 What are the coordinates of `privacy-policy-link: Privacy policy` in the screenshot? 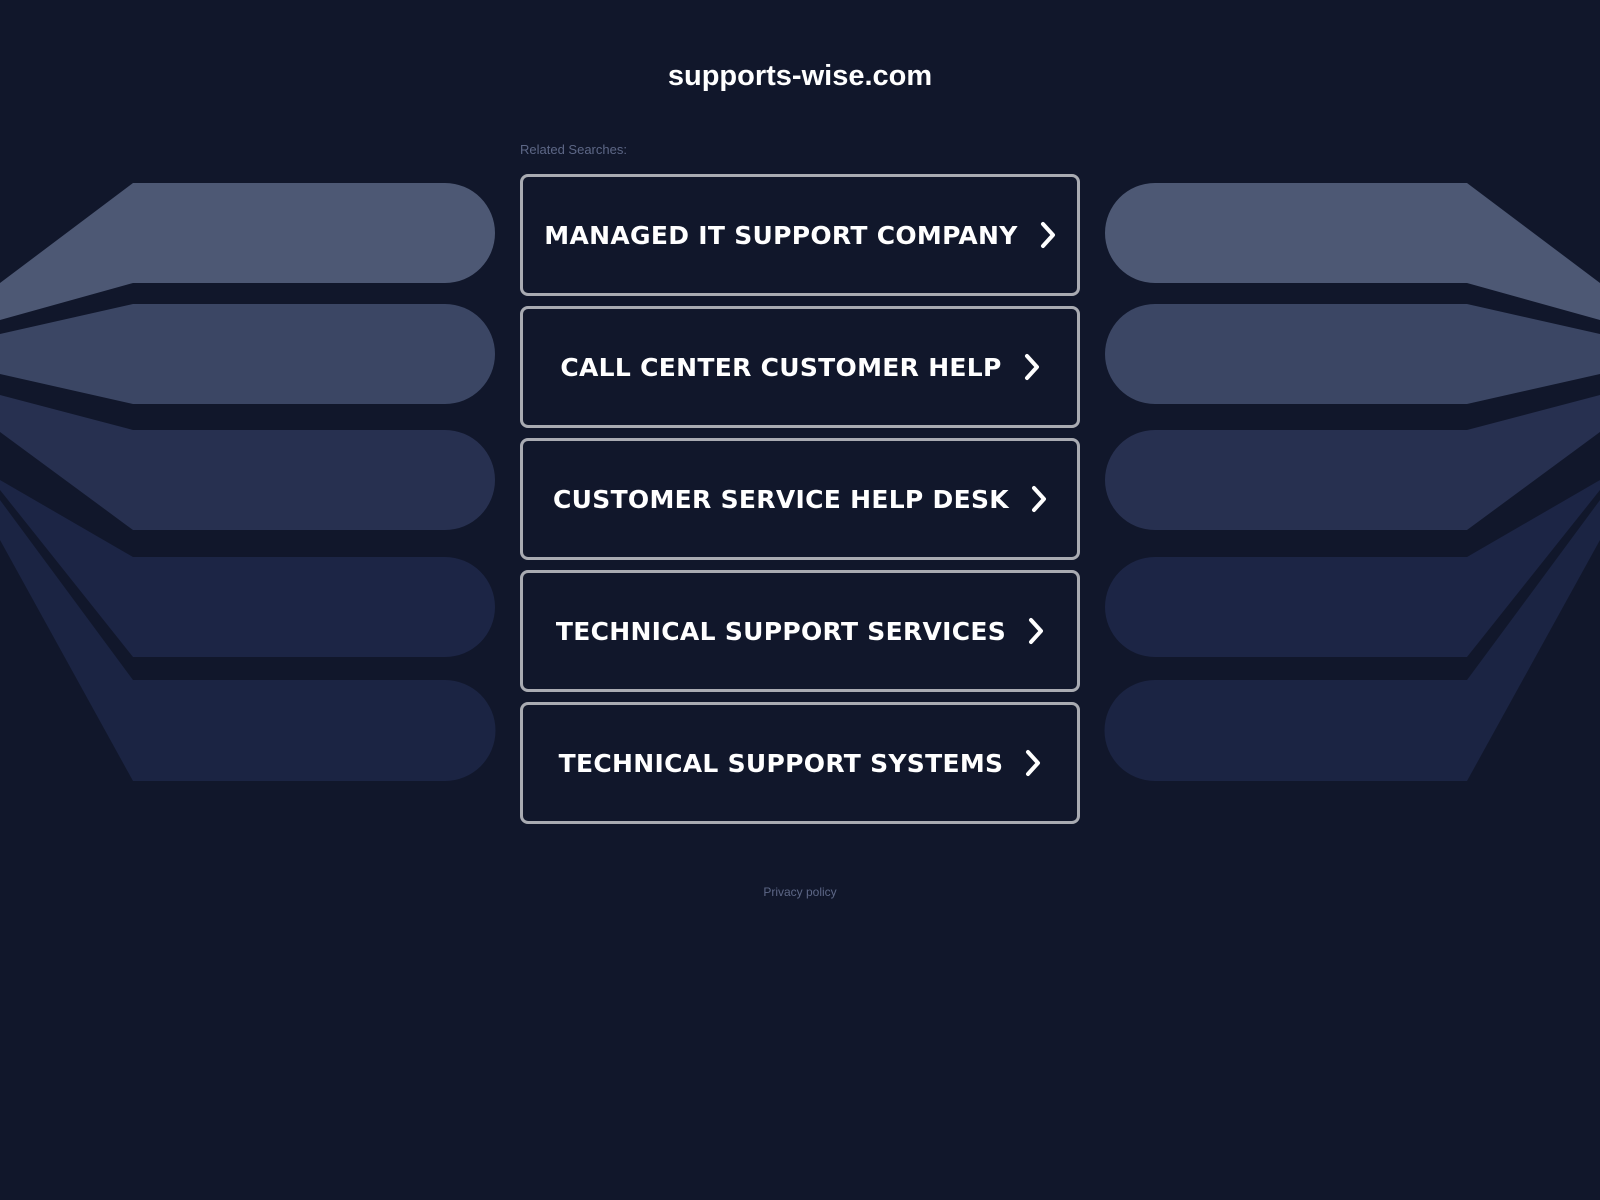 It's located at (800, 892).